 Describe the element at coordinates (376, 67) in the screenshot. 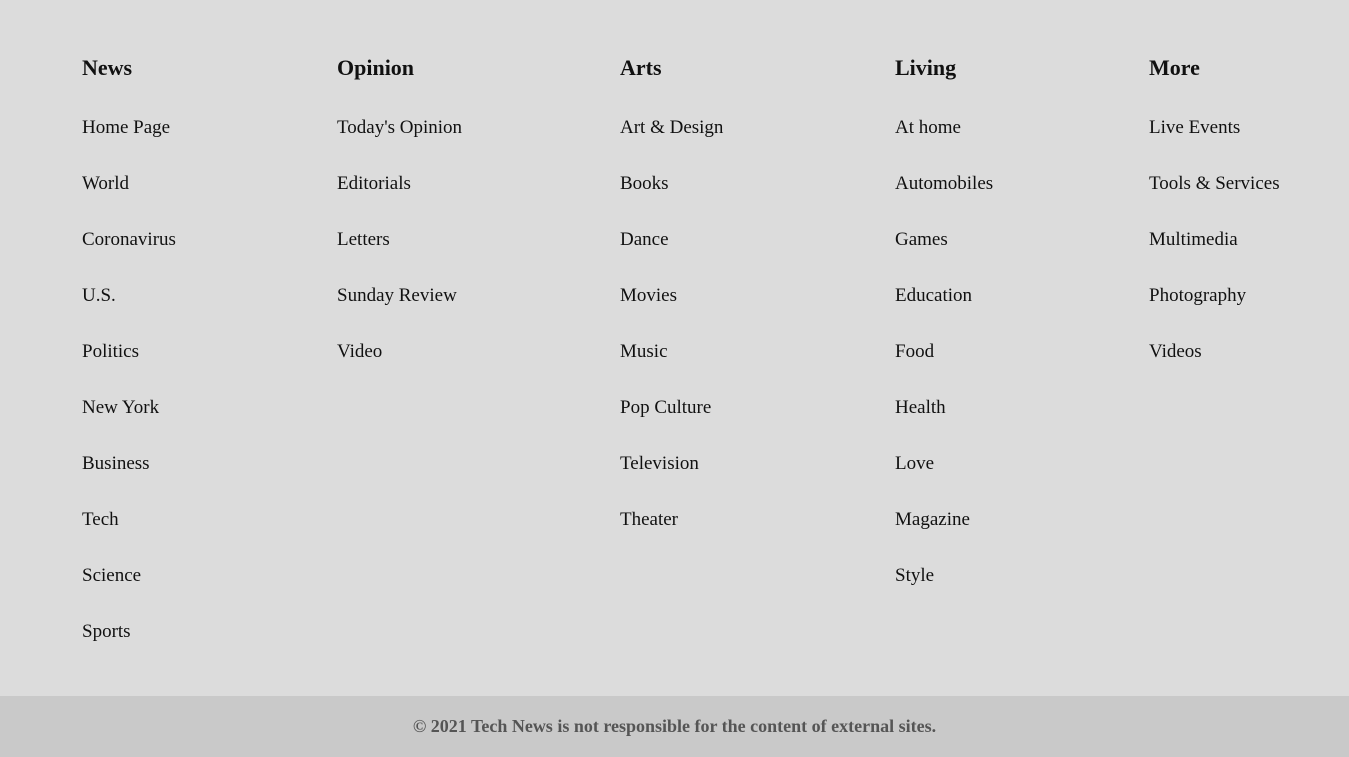

I see `column-heading-opinion: Opinion` at that location.